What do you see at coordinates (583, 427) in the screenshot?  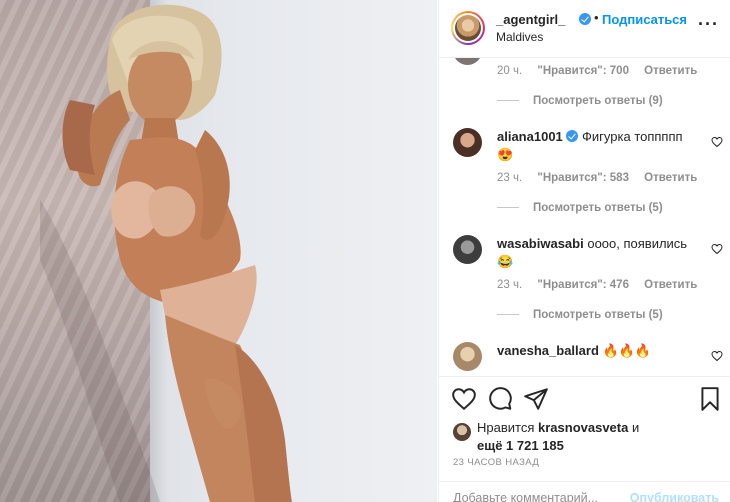 I see `liker-username: krasnovasveta` at bounding box center [583, 427].